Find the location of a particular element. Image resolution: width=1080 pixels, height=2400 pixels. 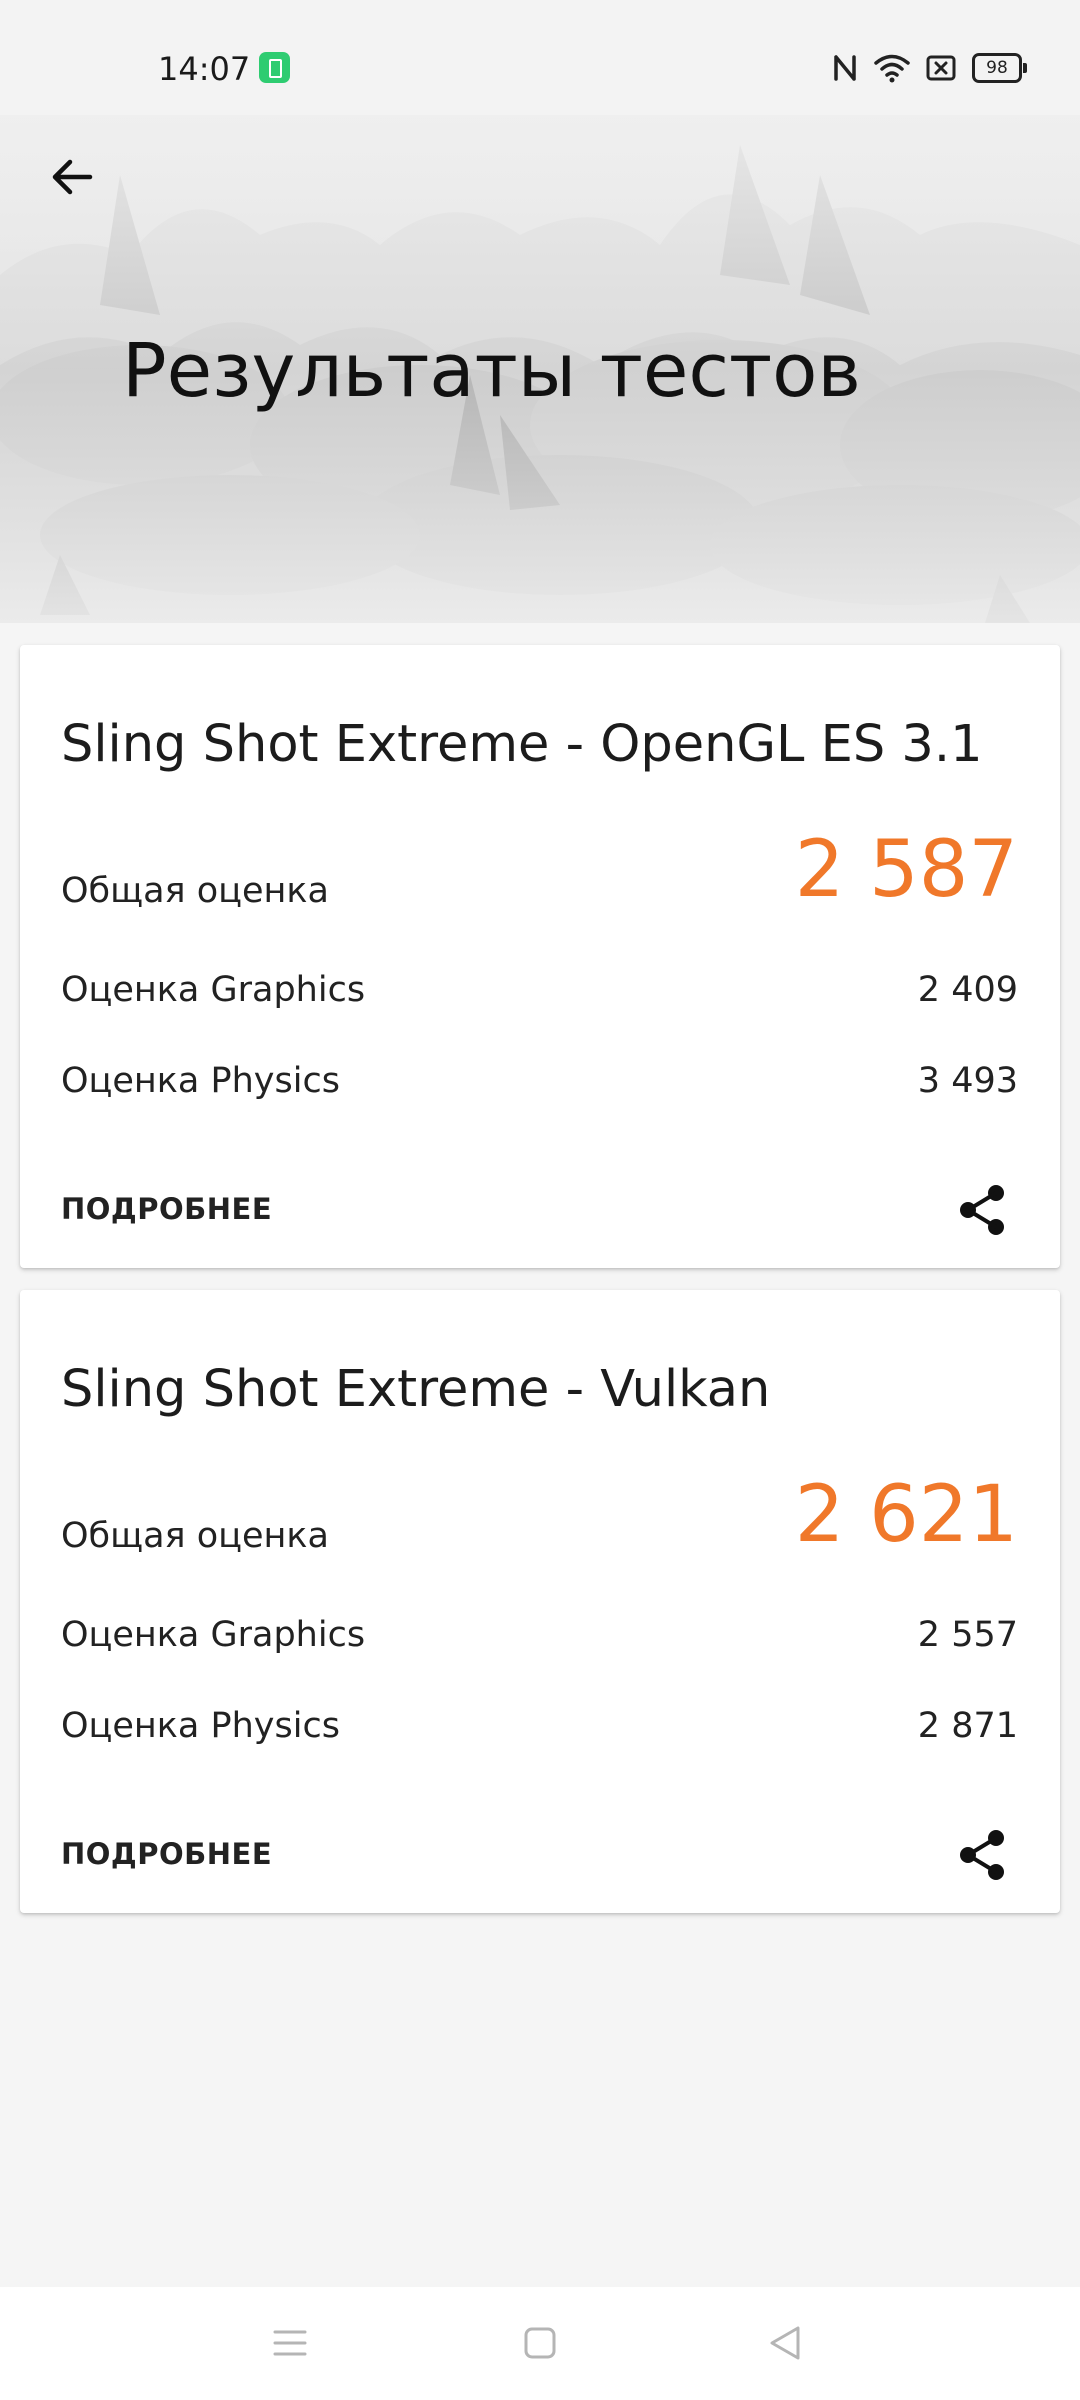

home-icon is located at coordinates (540, 2343).